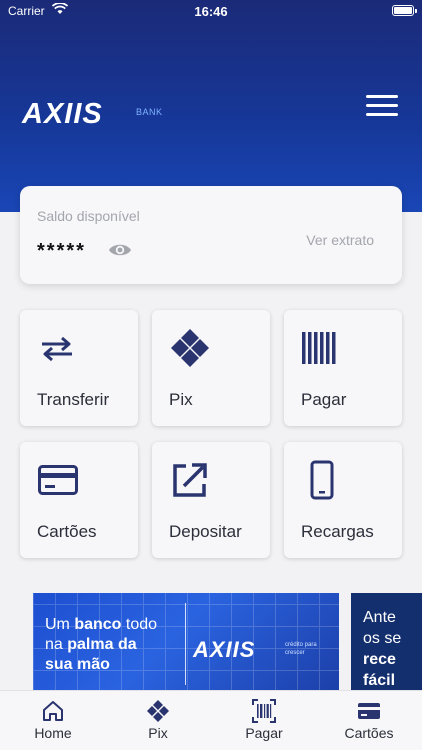 The image size is (422, 750). What do you see at coordinates (264, 711) in the screenshot?
I see `barcode-scan-icon` at bounding box center [264, 711].